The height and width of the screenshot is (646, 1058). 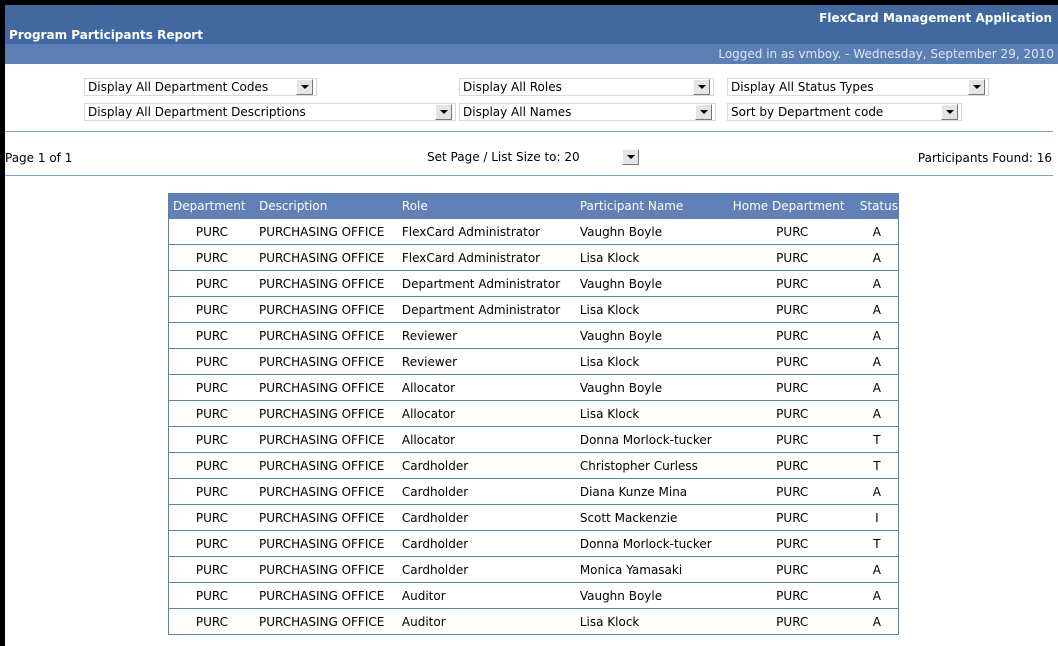 I want to click on participants-found: Participants Found: 16, so click(x=984, y=158).